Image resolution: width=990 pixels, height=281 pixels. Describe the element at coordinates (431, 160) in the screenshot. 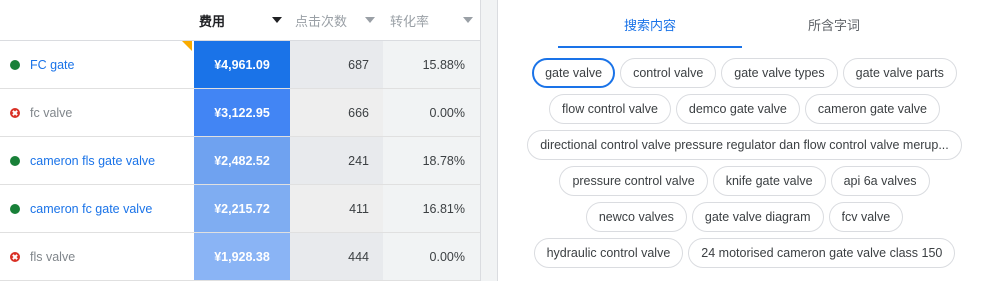

I see `conversion-cell: 18.78%` at that location.